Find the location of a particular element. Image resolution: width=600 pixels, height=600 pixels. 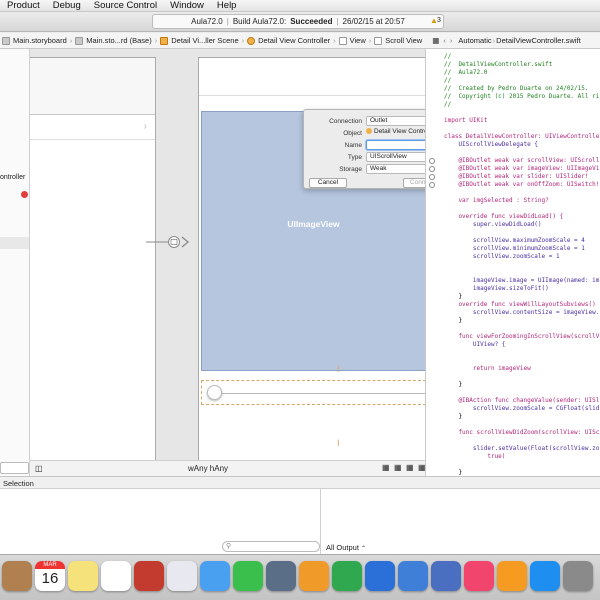

code-line: import UIKit is located at coordinates (465, 121).